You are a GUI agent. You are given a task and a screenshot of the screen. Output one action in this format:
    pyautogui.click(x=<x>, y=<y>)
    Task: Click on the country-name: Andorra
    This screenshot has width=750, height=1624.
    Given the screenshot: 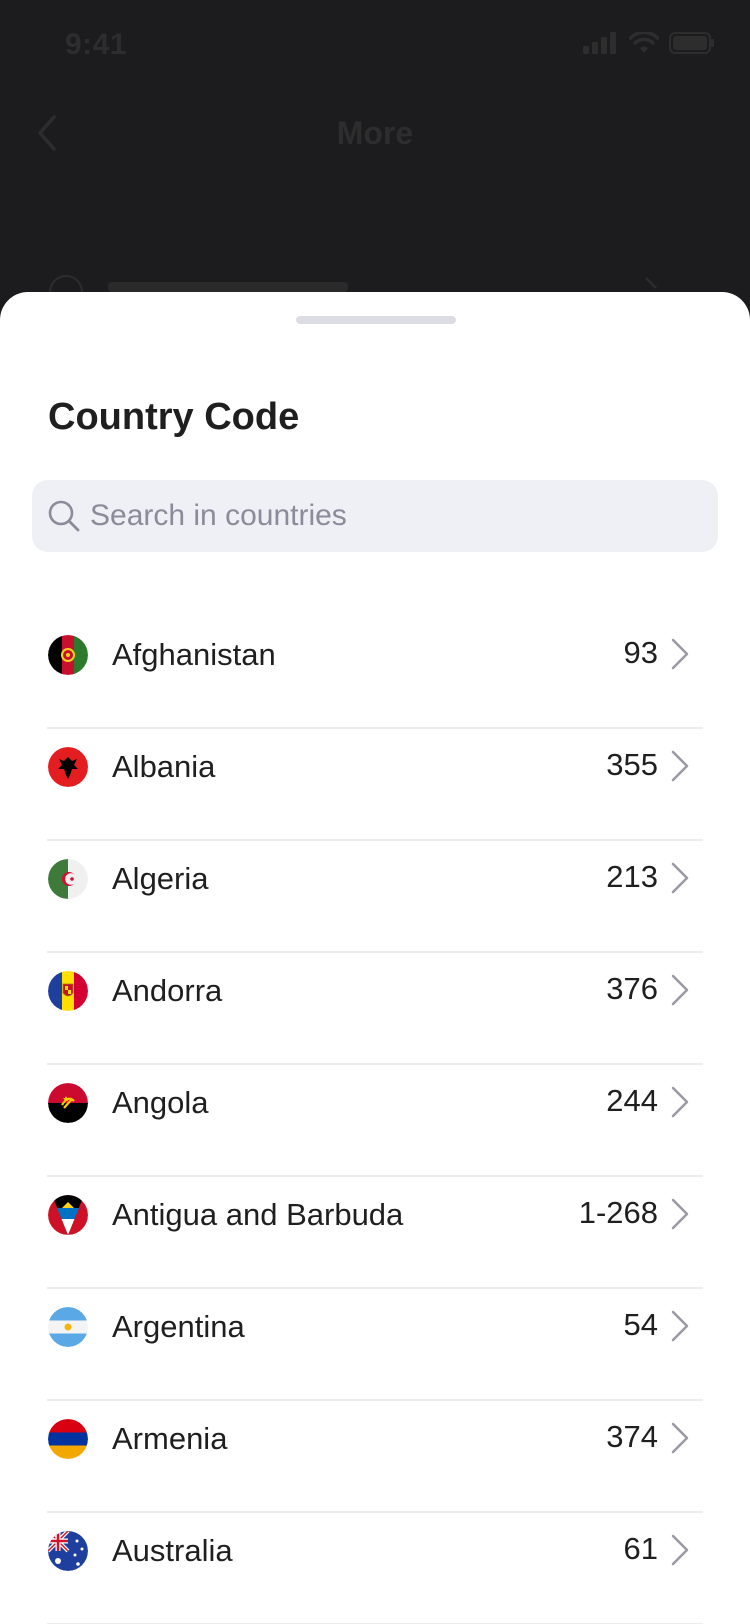 What is the action you would take?
    pyautogui.click(x=167, y=990)
    